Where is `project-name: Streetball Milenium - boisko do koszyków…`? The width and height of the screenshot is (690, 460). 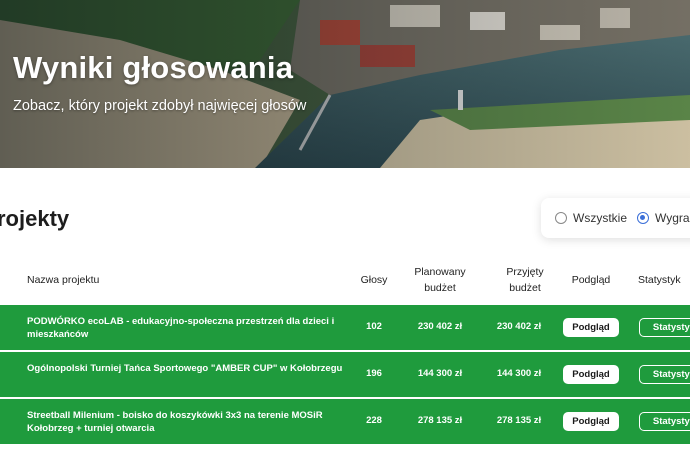 project-name: Streetball Milenium - boisko do koszyków… is located at coordinates (175, 422).